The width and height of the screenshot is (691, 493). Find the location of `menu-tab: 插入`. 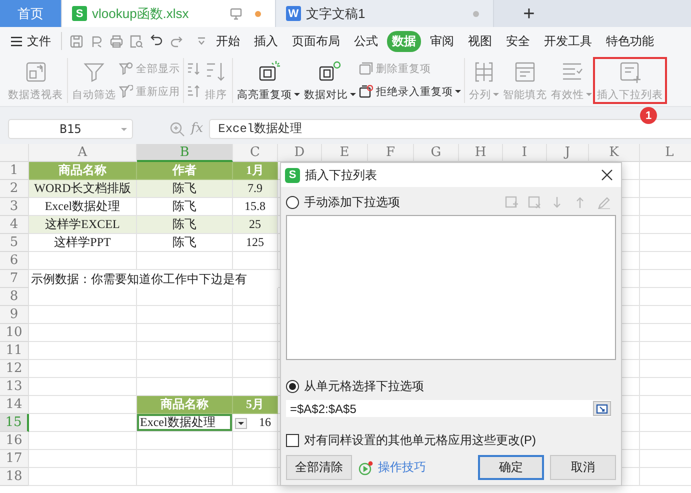

menu-tab: 插入 is located at coordinates (266, 41).